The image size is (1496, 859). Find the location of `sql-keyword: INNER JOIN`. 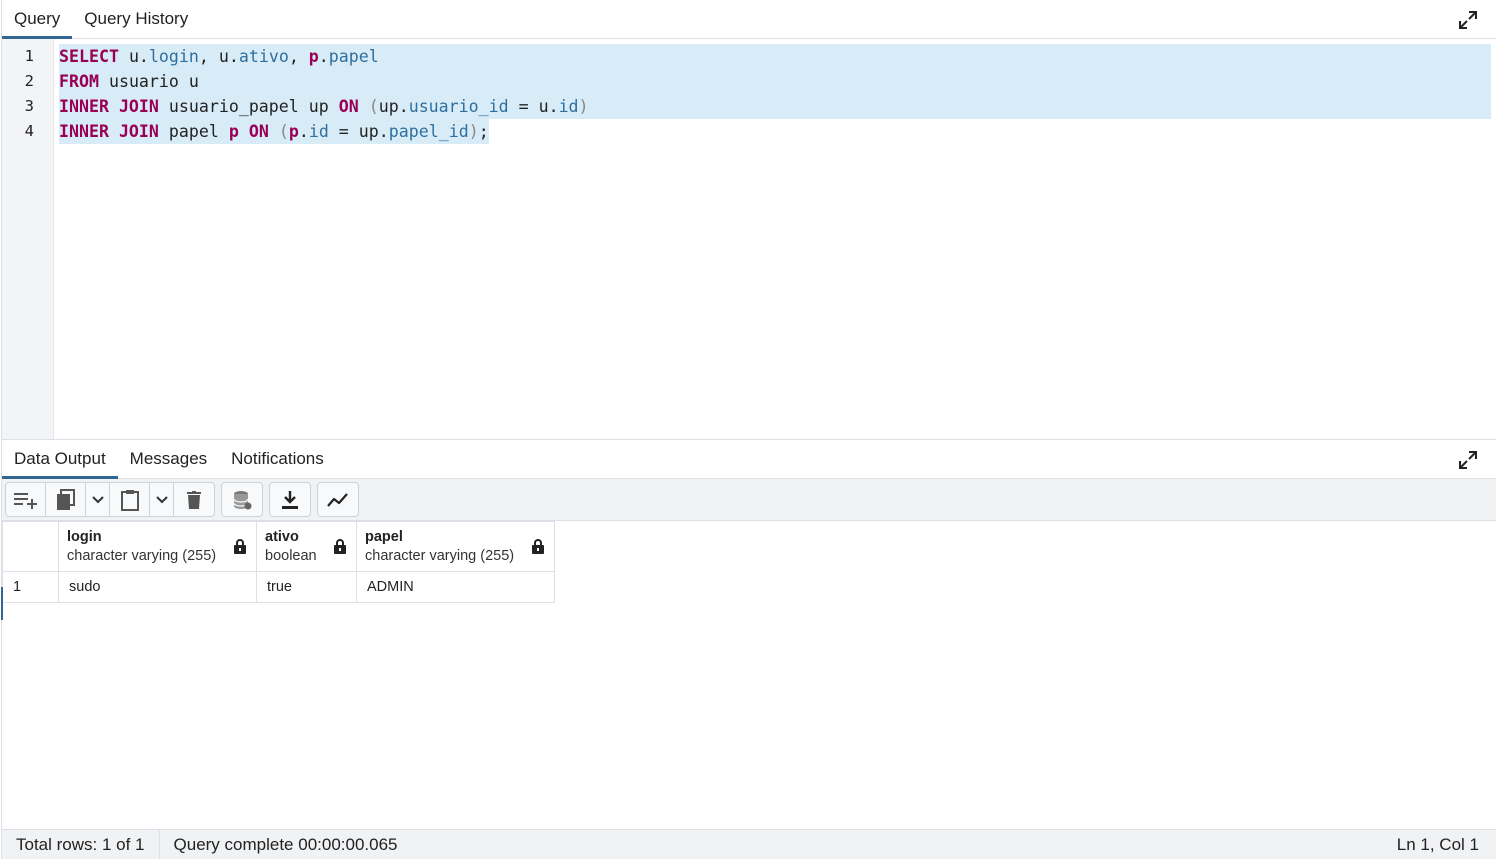

sql-keyword: INNER JOIN is located at coordinates (109, 106).